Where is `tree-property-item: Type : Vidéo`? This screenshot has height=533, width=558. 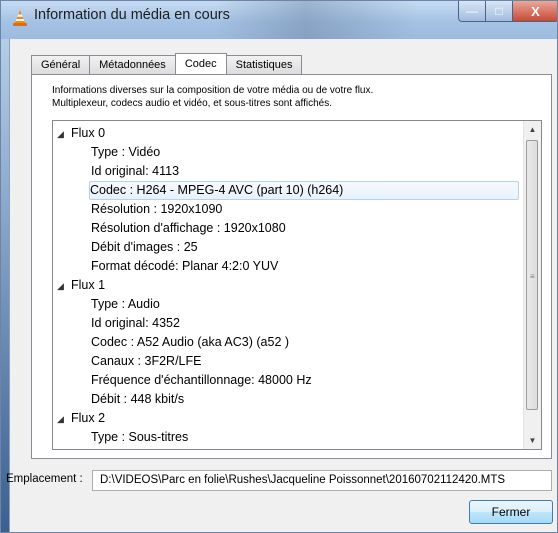
tree-property-item: Type : Vidéo is located at coordinates (125, 152).